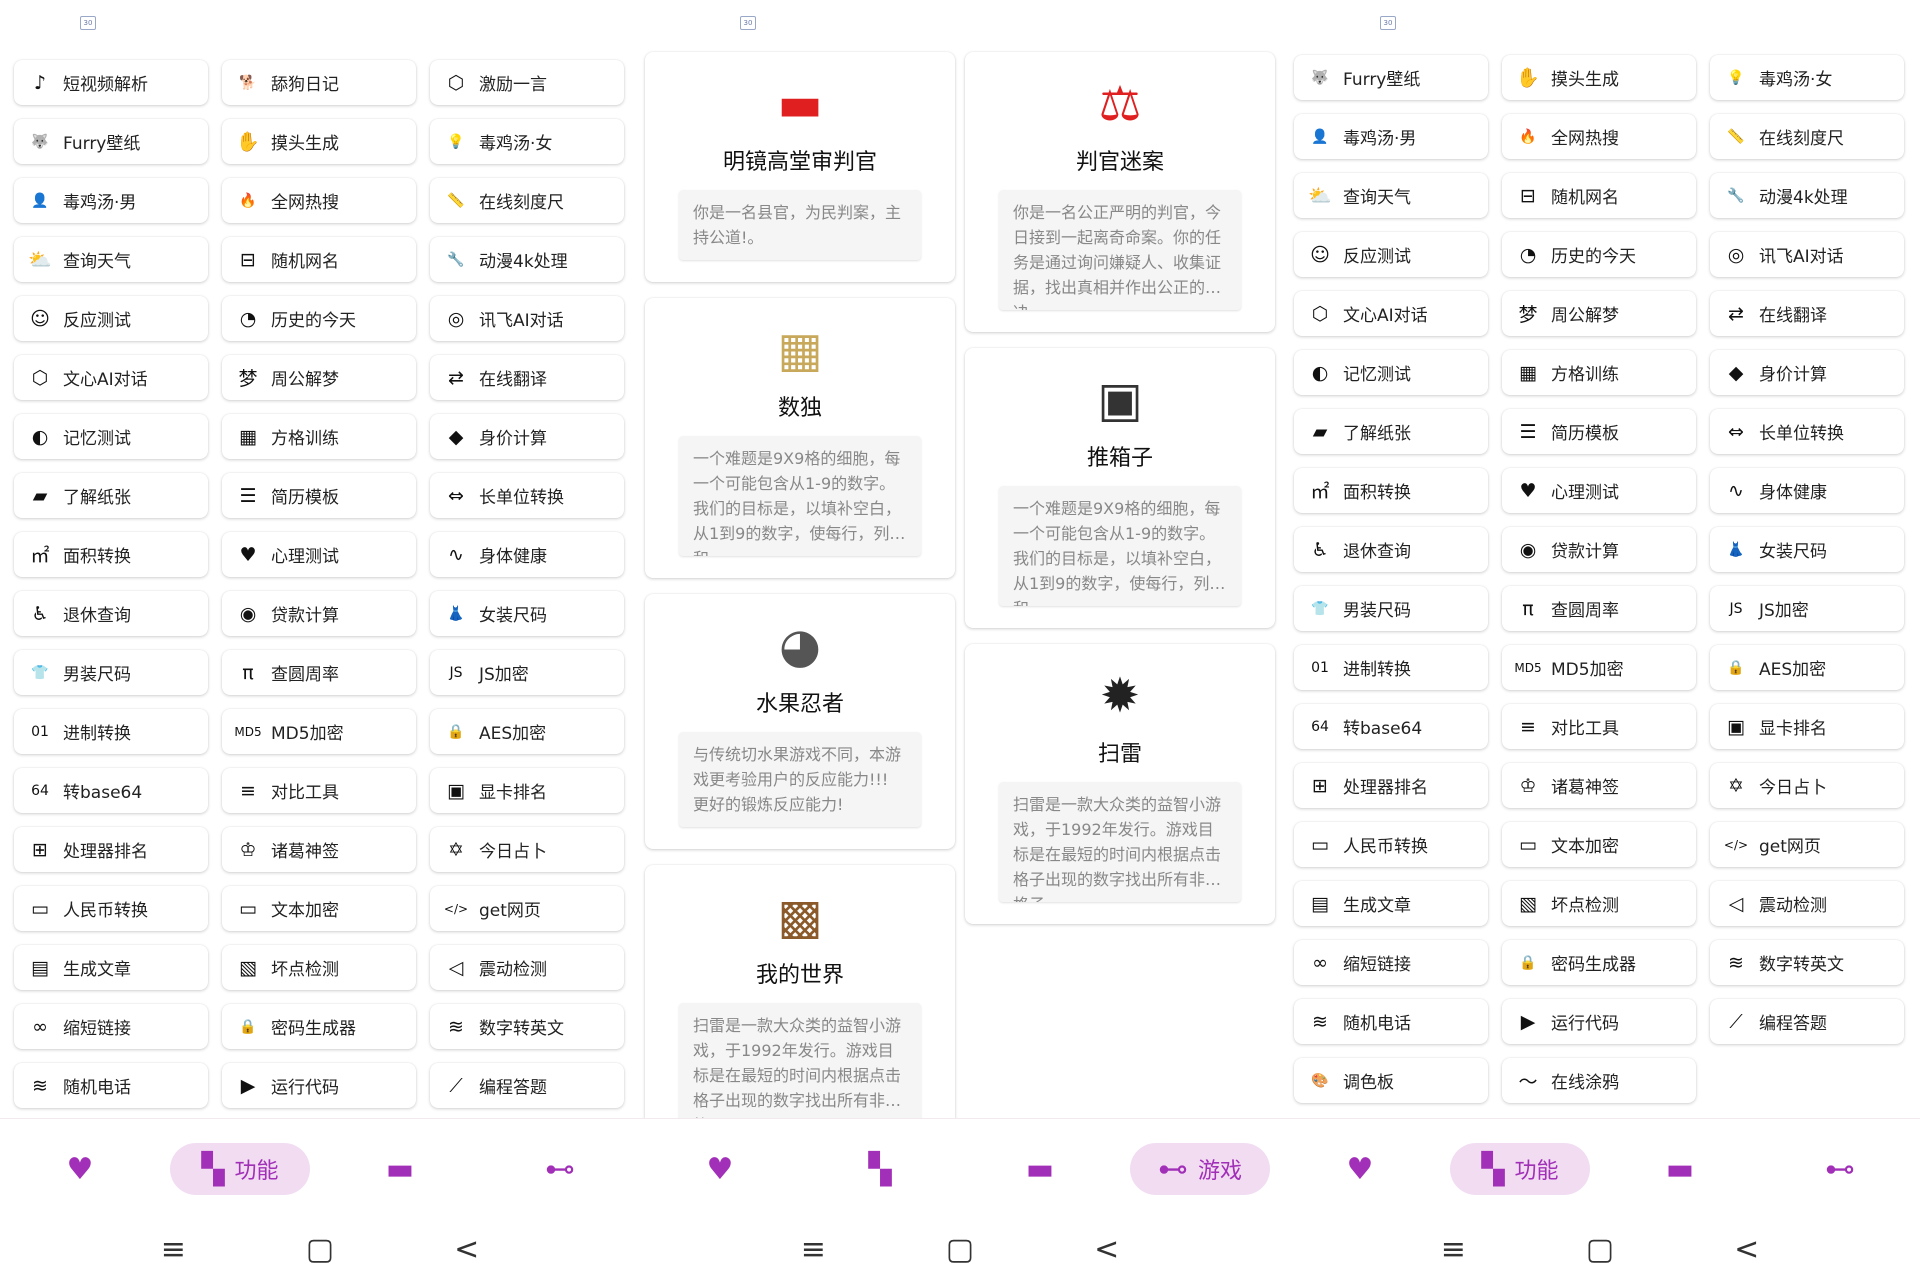 This screenshot has width=1920, height=1280. I want to click on nav-games-tab: ⊷, so click(560, 1169).